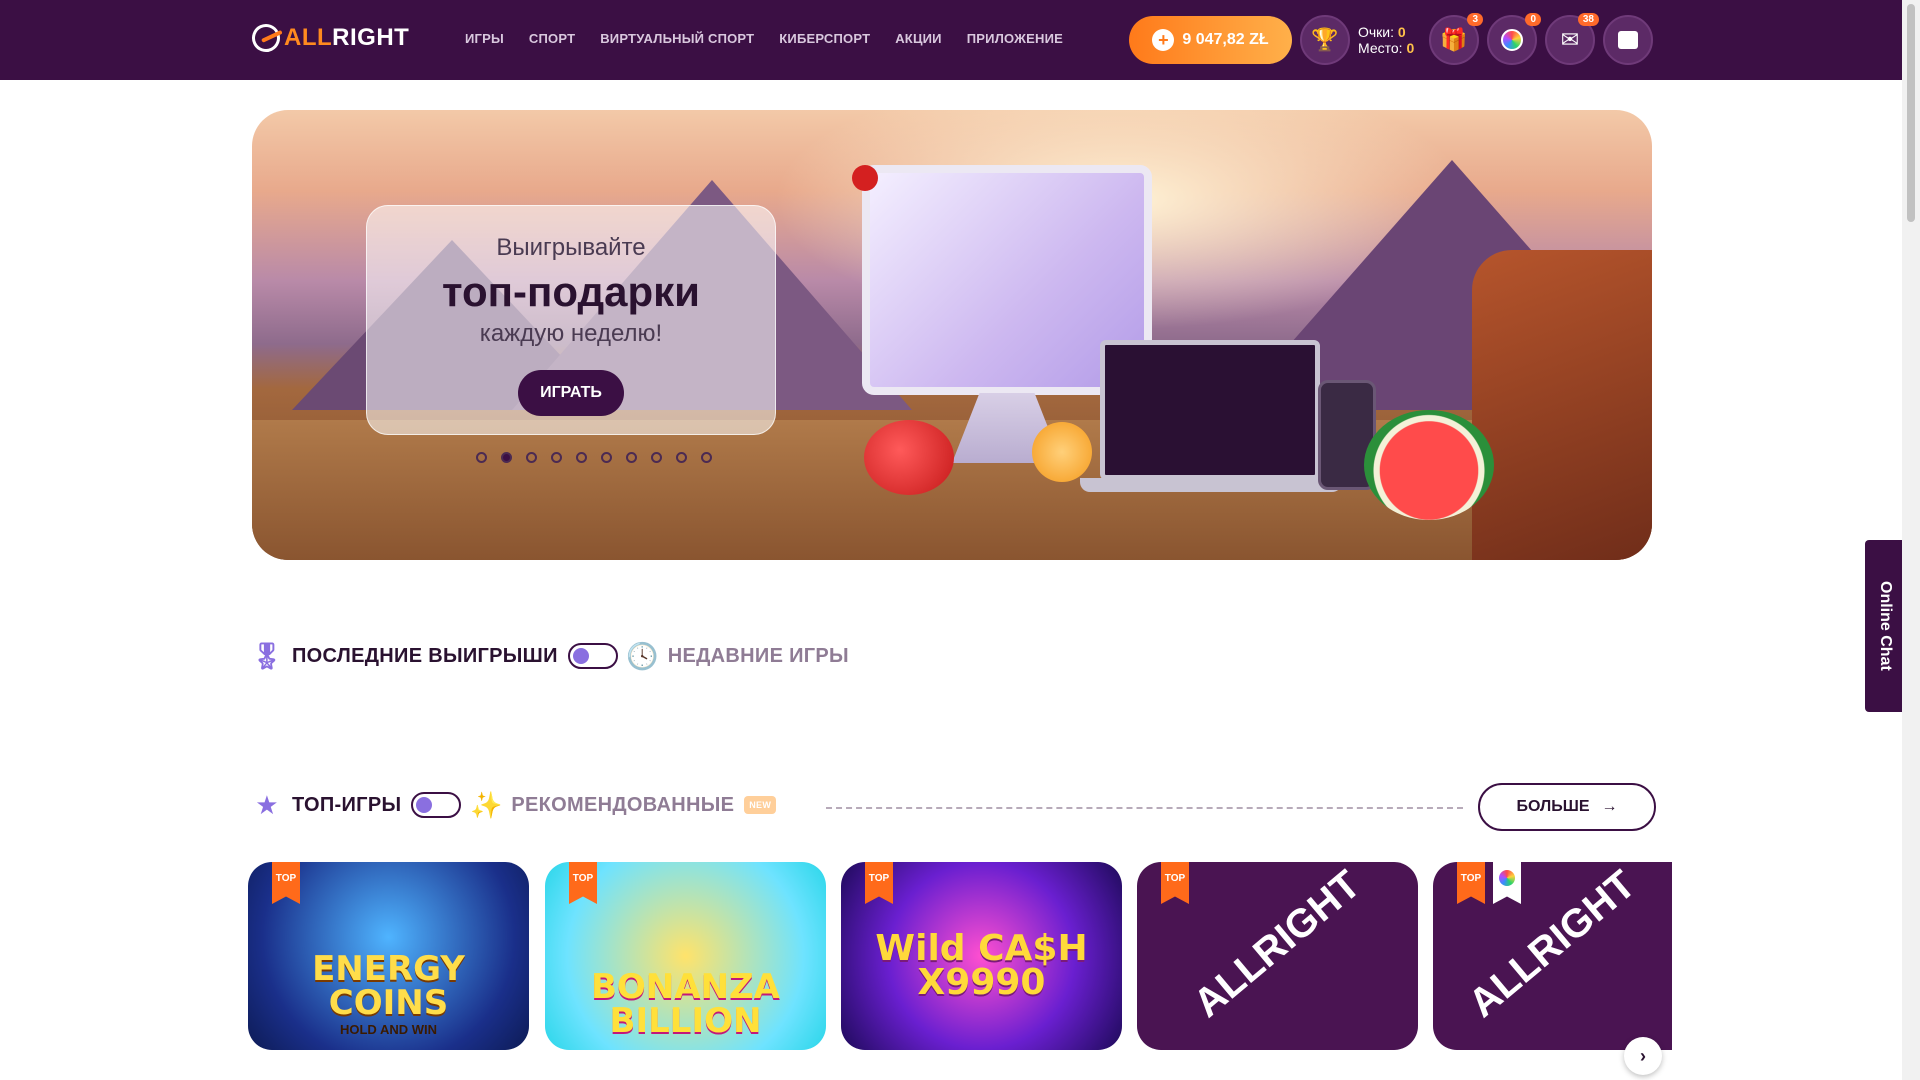 Image resolution: width=1920 pixels, height=1080 pixels. Describe the element at coordinates (486, 804) in the screenshot. I see `magic-wand-icon: ✨` at that location.